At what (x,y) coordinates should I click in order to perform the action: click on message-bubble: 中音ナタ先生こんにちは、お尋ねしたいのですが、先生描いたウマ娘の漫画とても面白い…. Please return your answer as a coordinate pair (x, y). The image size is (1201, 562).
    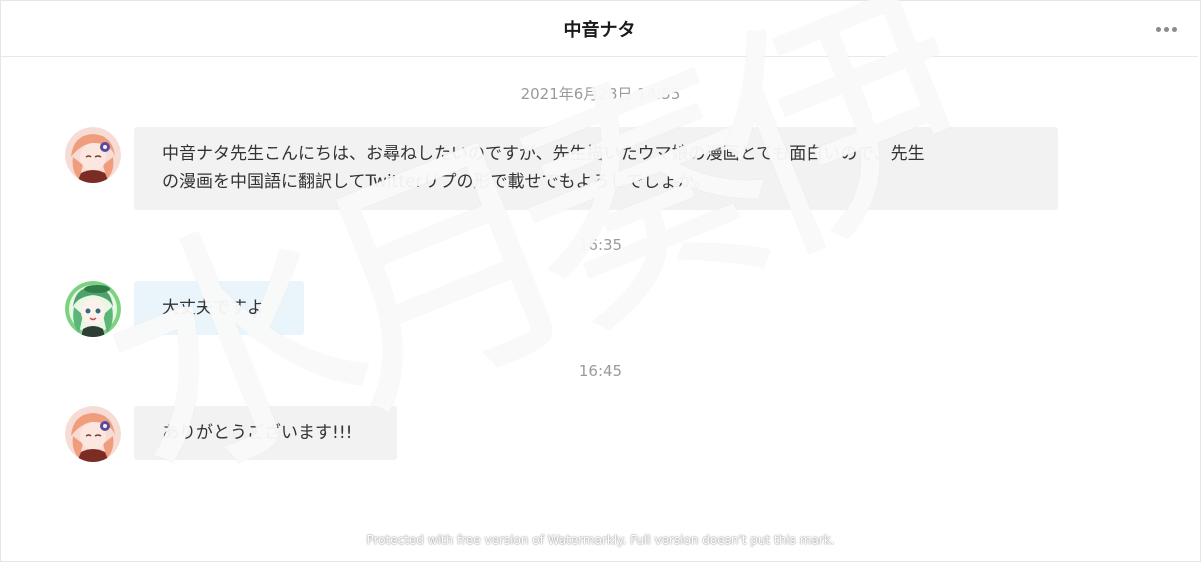
    Looking at the image, I should click on (596, 168).